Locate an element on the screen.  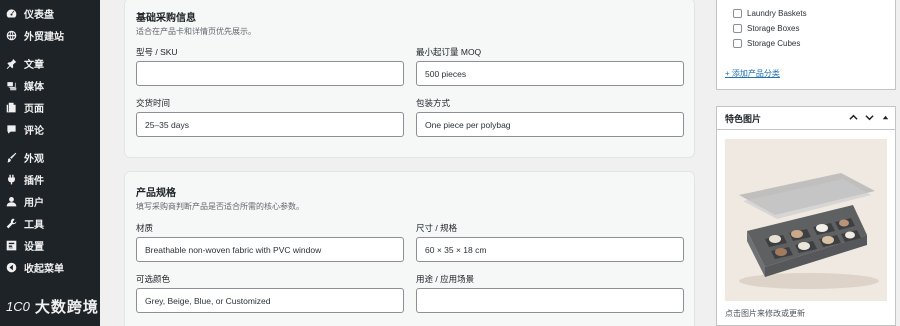
category-checkbox: Storage Boxes is located at coordinates (766, 28).